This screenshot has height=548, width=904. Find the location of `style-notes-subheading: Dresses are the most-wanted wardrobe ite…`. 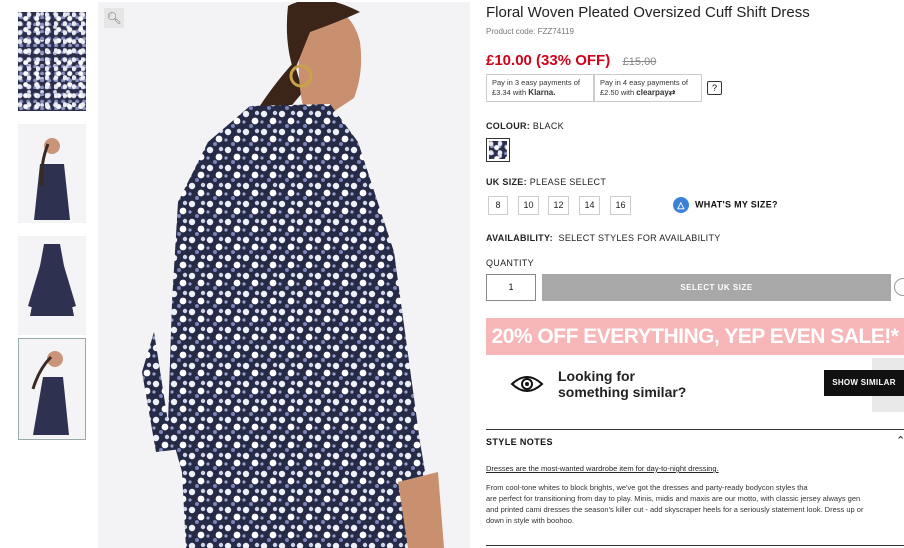

style-notes-subheading: Dresses are the most-wanted wardrobe ite… is located at coordinates (602, 468).